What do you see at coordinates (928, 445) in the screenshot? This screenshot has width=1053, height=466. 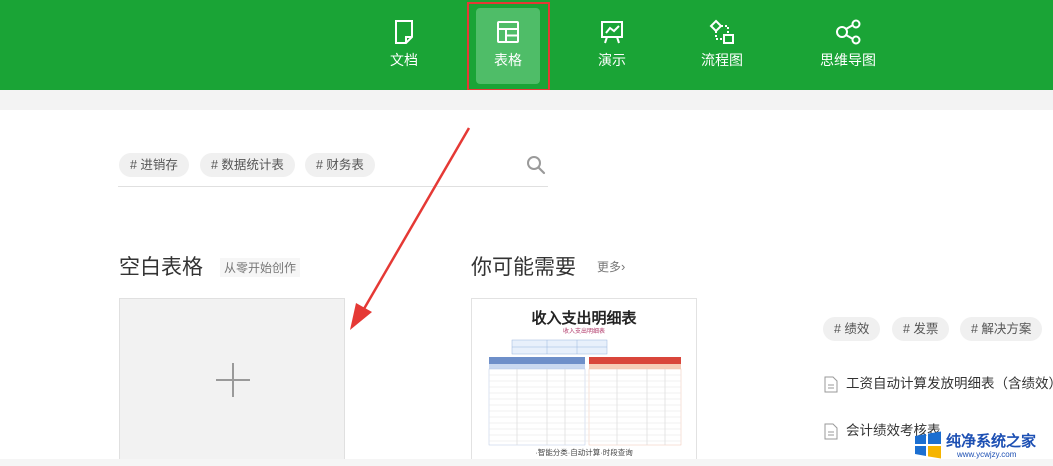 I see `windows-logo-icon` at bounding box center [928, 445].